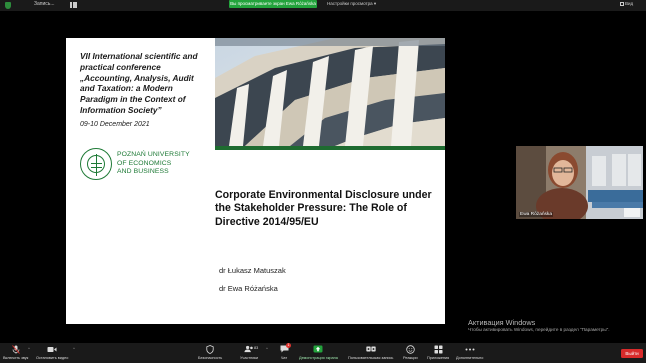 The width and height of the screenshot is (646, 363). I want to click on activation-title: Активация Windows, so click(502, 322).